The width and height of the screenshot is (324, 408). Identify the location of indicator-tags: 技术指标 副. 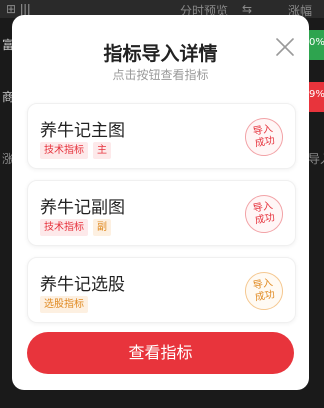
(75, 227).